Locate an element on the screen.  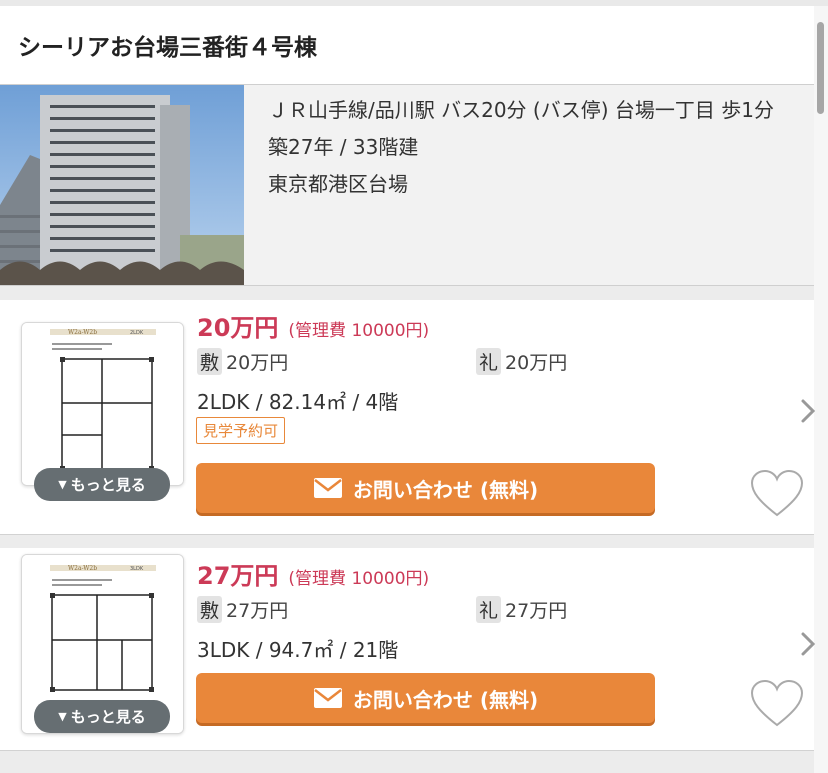
header: シーリアお台場三番街４号棟 is located at coordinates (407, 45).